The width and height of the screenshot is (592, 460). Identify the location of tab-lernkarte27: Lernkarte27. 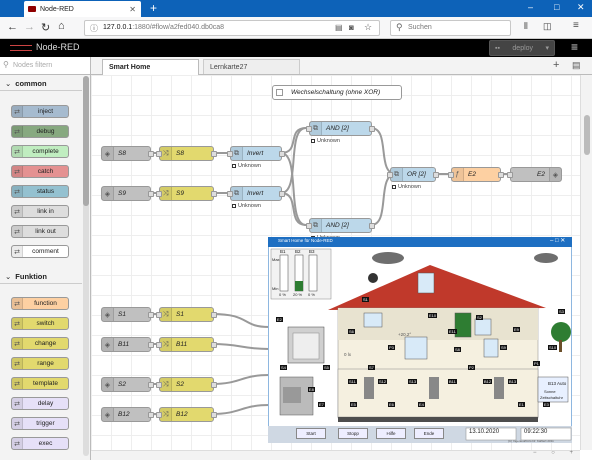
(251, 66).